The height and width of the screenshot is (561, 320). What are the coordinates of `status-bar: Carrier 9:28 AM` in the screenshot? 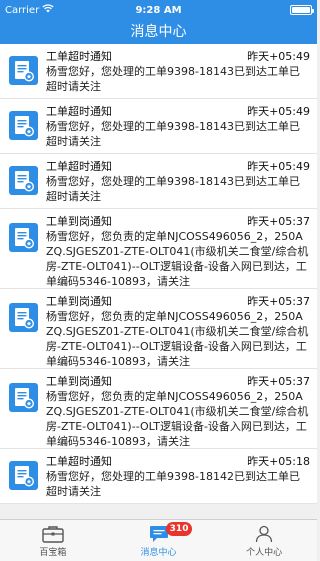 It's located at (158, 10).